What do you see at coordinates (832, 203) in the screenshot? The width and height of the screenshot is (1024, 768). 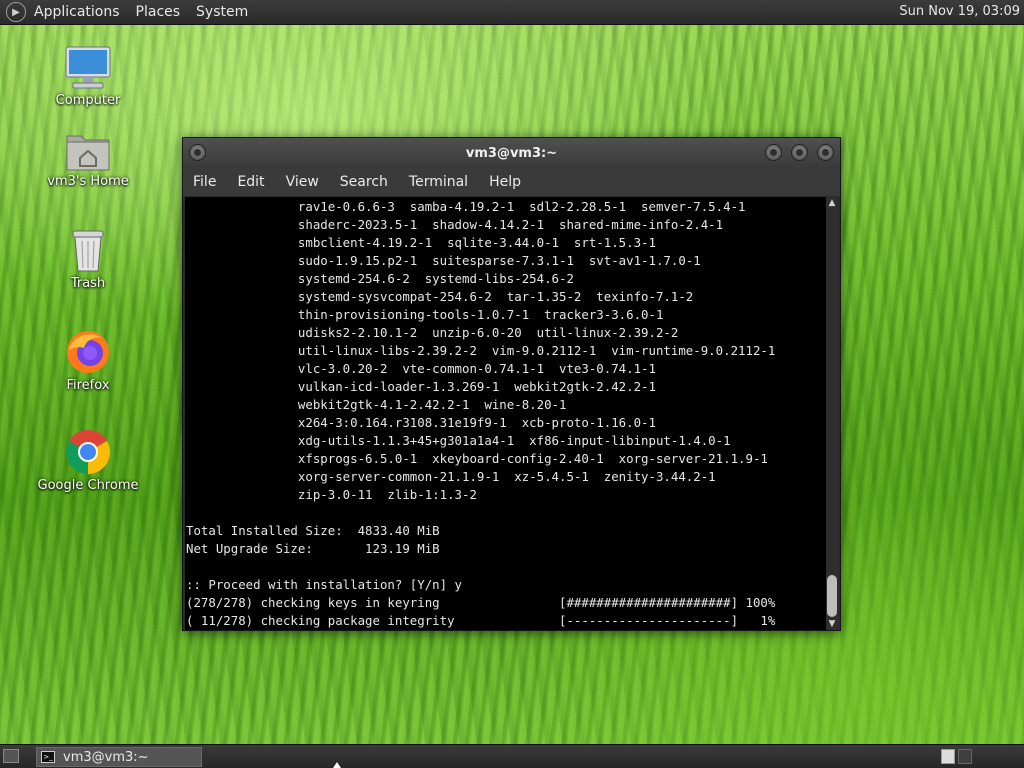 I see `scroll-up-icon: ▲` at bounding box center [832, 203].